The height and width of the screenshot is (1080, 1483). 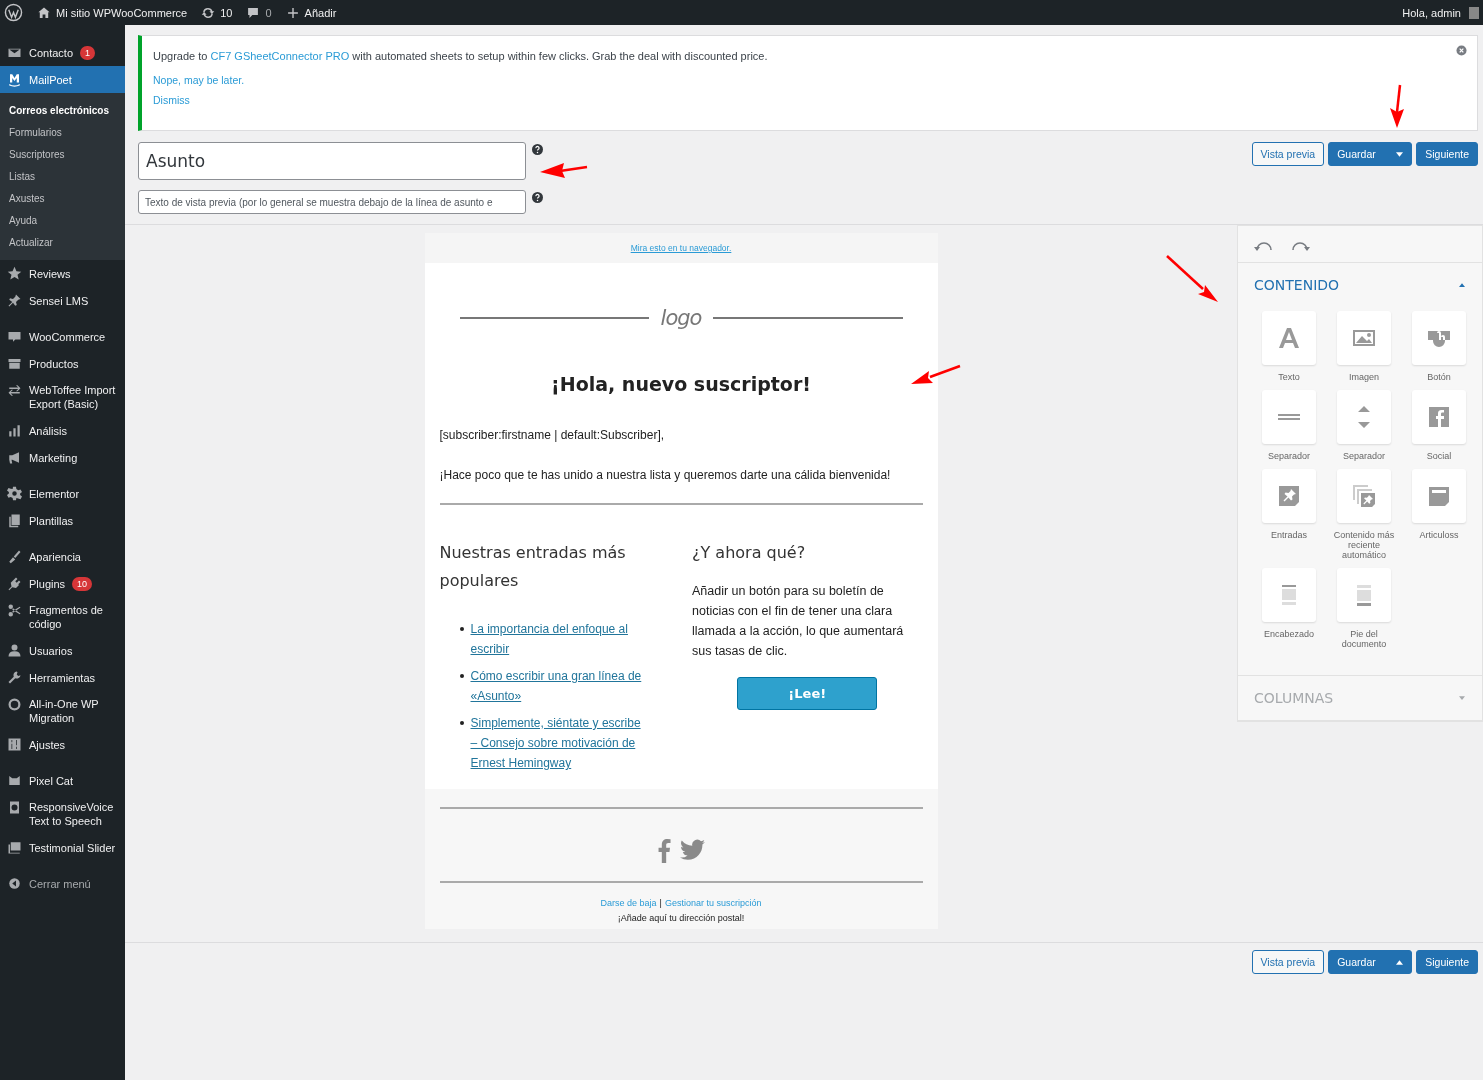 What do you see at coordinates (62, 520) in the screenshot?
I see `sidebar-item: Plantillas` at bounding box center [62, 520].